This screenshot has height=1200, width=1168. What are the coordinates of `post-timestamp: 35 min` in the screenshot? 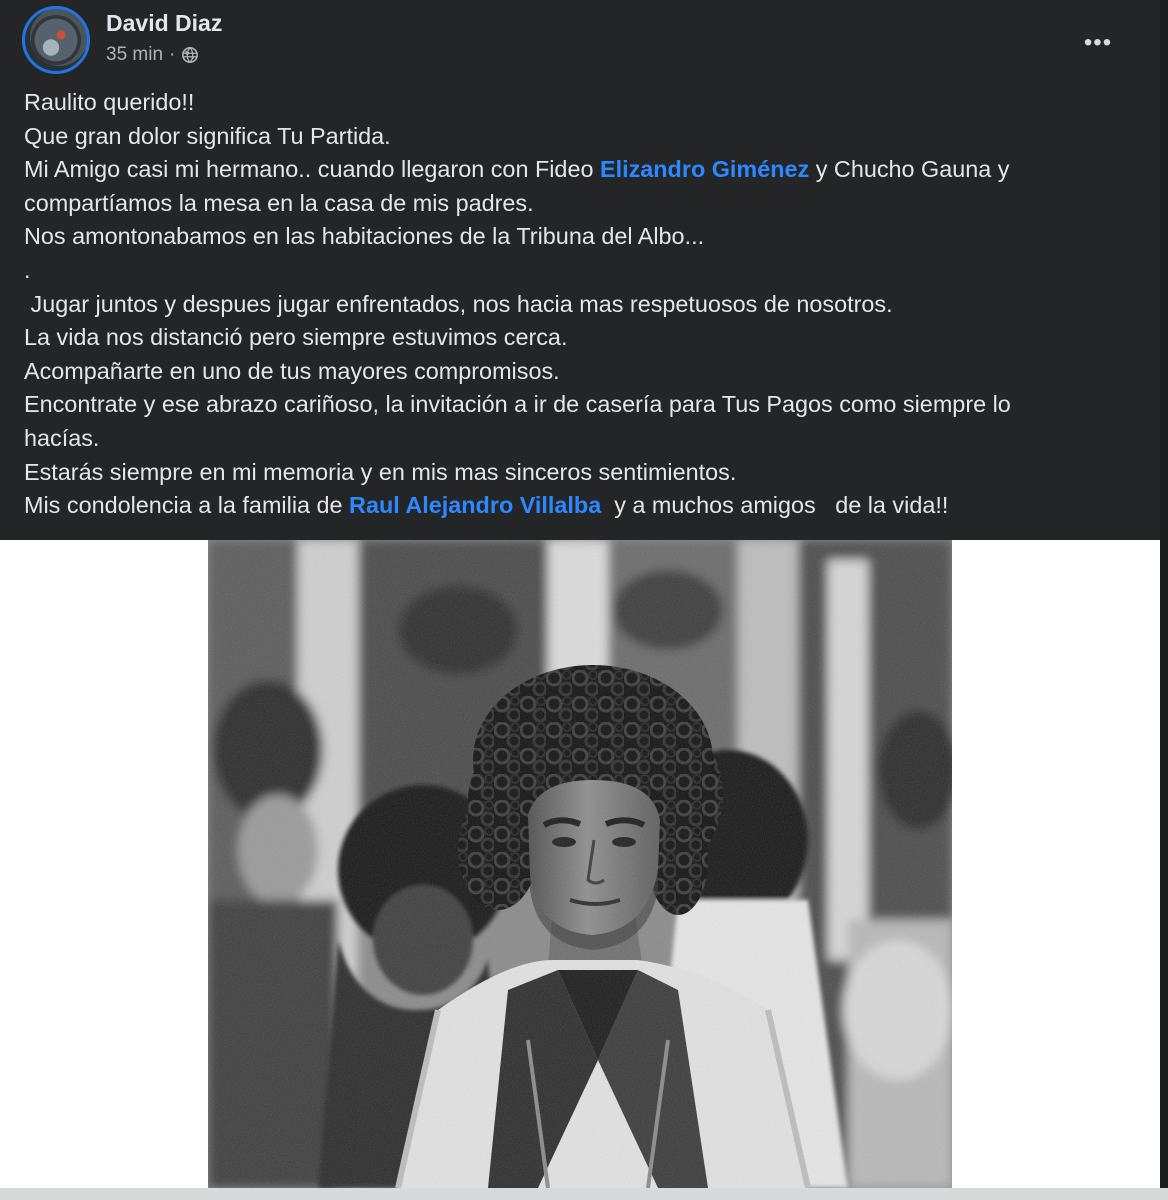 It's located at (134, 55).